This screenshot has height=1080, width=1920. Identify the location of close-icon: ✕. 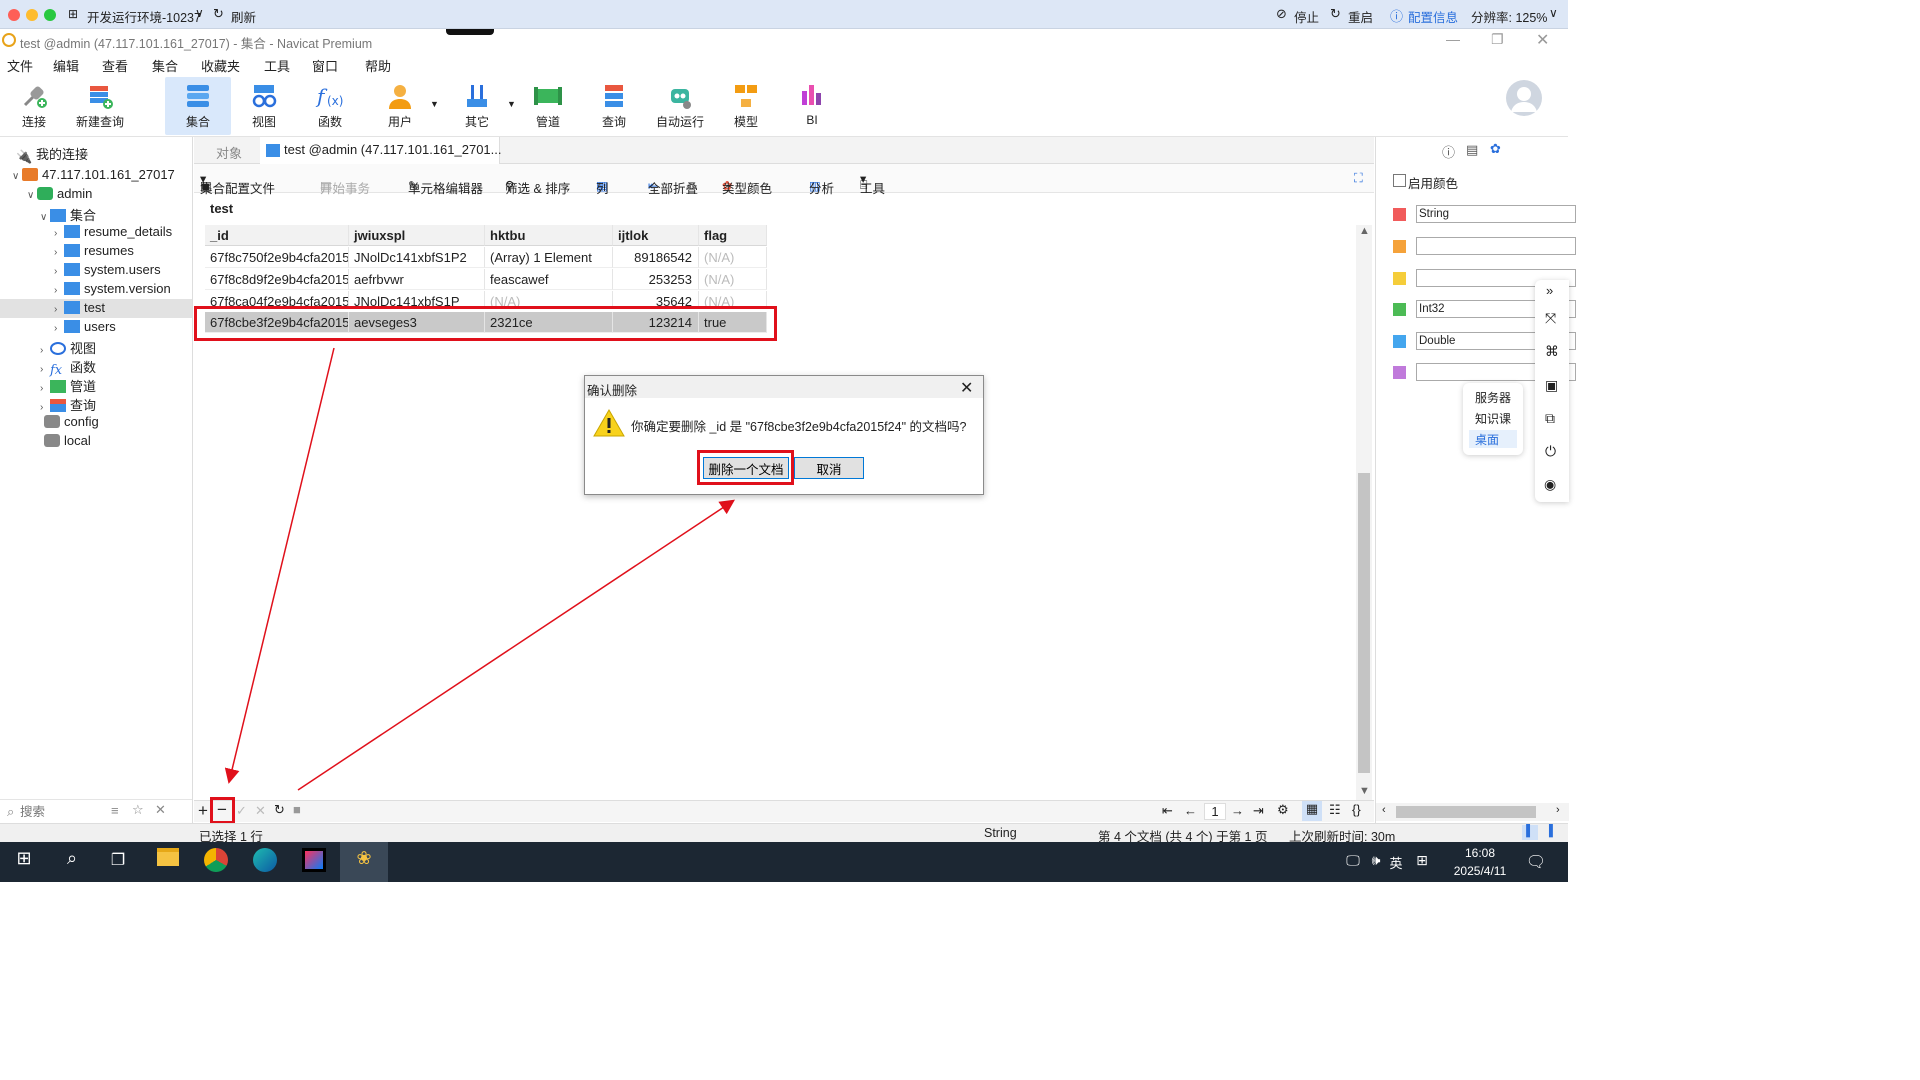
(966, 388).